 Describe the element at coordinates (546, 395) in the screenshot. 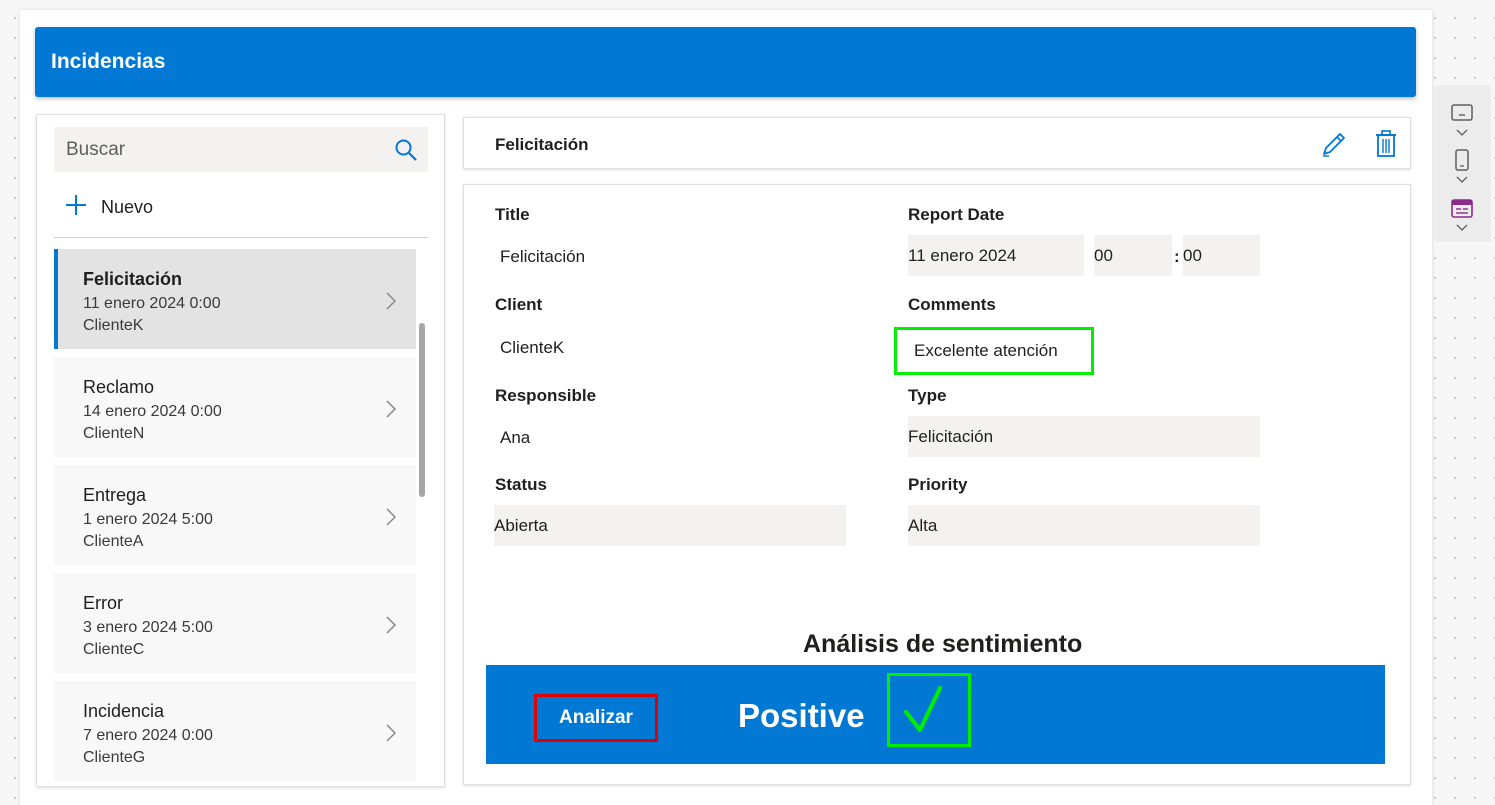

I see `responsible-label: Responsible` at that location.